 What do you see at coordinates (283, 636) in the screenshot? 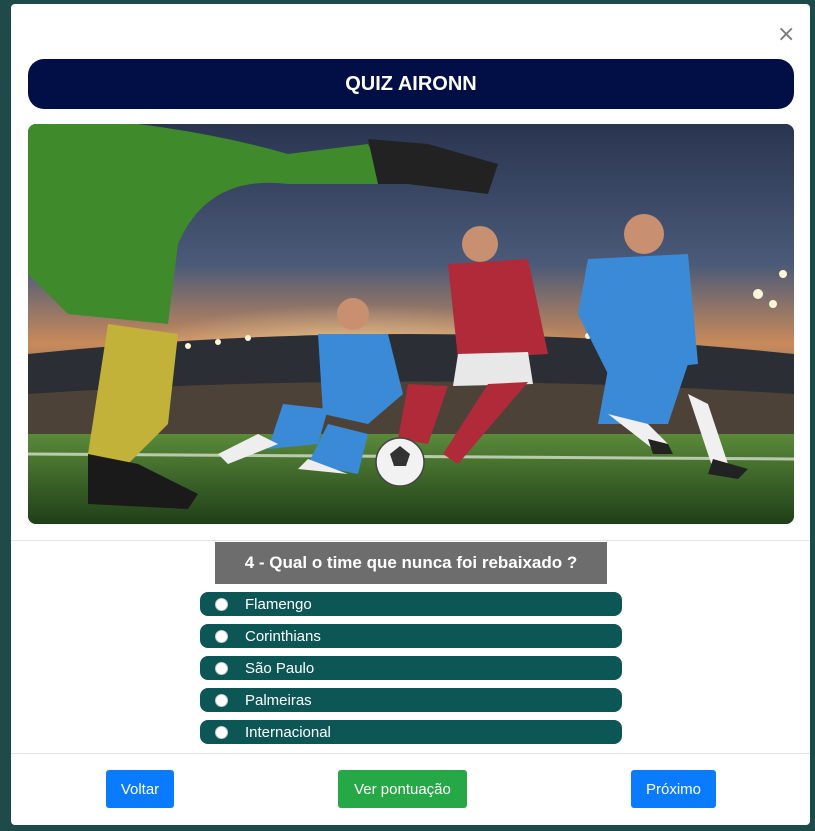
I see `option-label: Corinthians` at bounding box center [283, 636].